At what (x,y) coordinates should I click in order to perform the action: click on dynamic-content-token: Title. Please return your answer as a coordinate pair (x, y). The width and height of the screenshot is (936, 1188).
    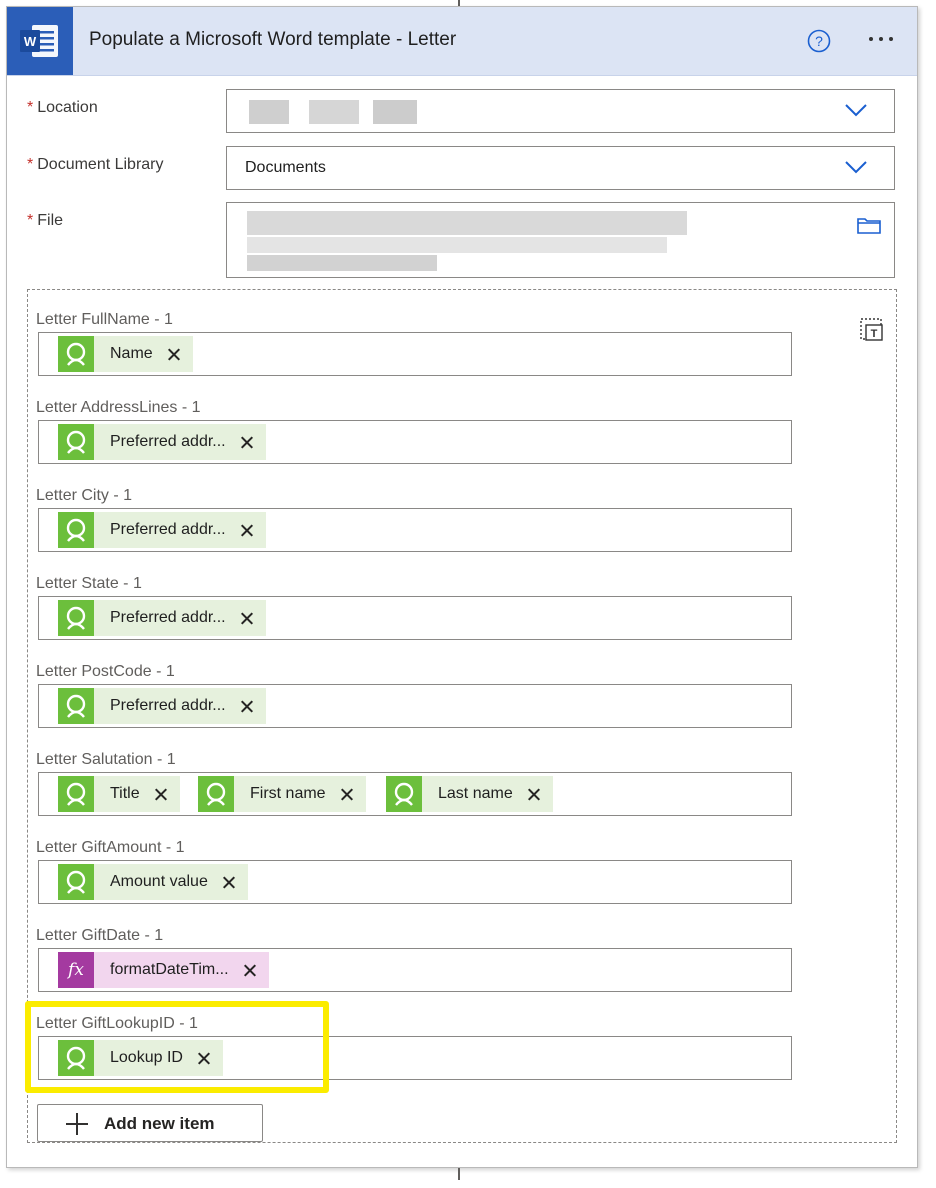
    Looking at the image, I should click on (119, 794).